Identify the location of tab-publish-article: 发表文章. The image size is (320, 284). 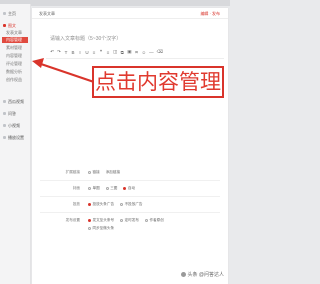
(47, 14).